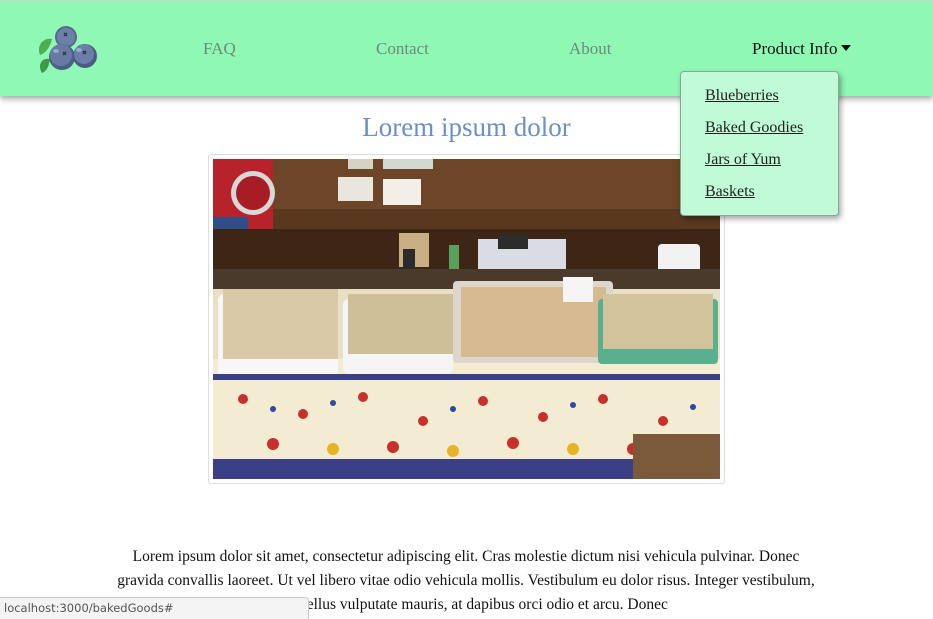  I want to click on nav-link-about: About, so click(590, 49).